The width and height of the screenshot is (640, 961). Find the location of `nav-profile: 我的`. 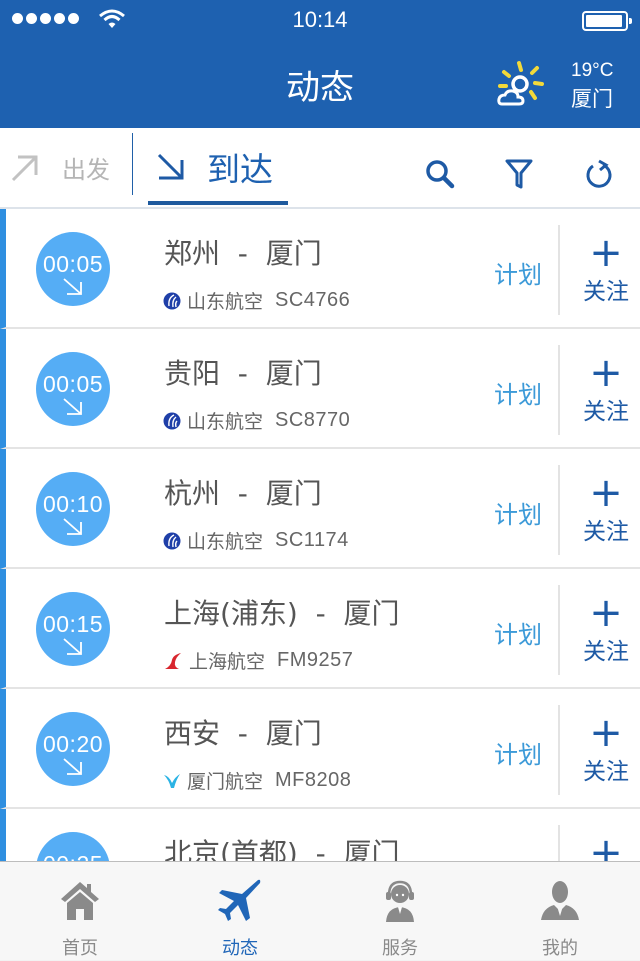

nav-profile: 我的 is located at coordinates (560, 911).